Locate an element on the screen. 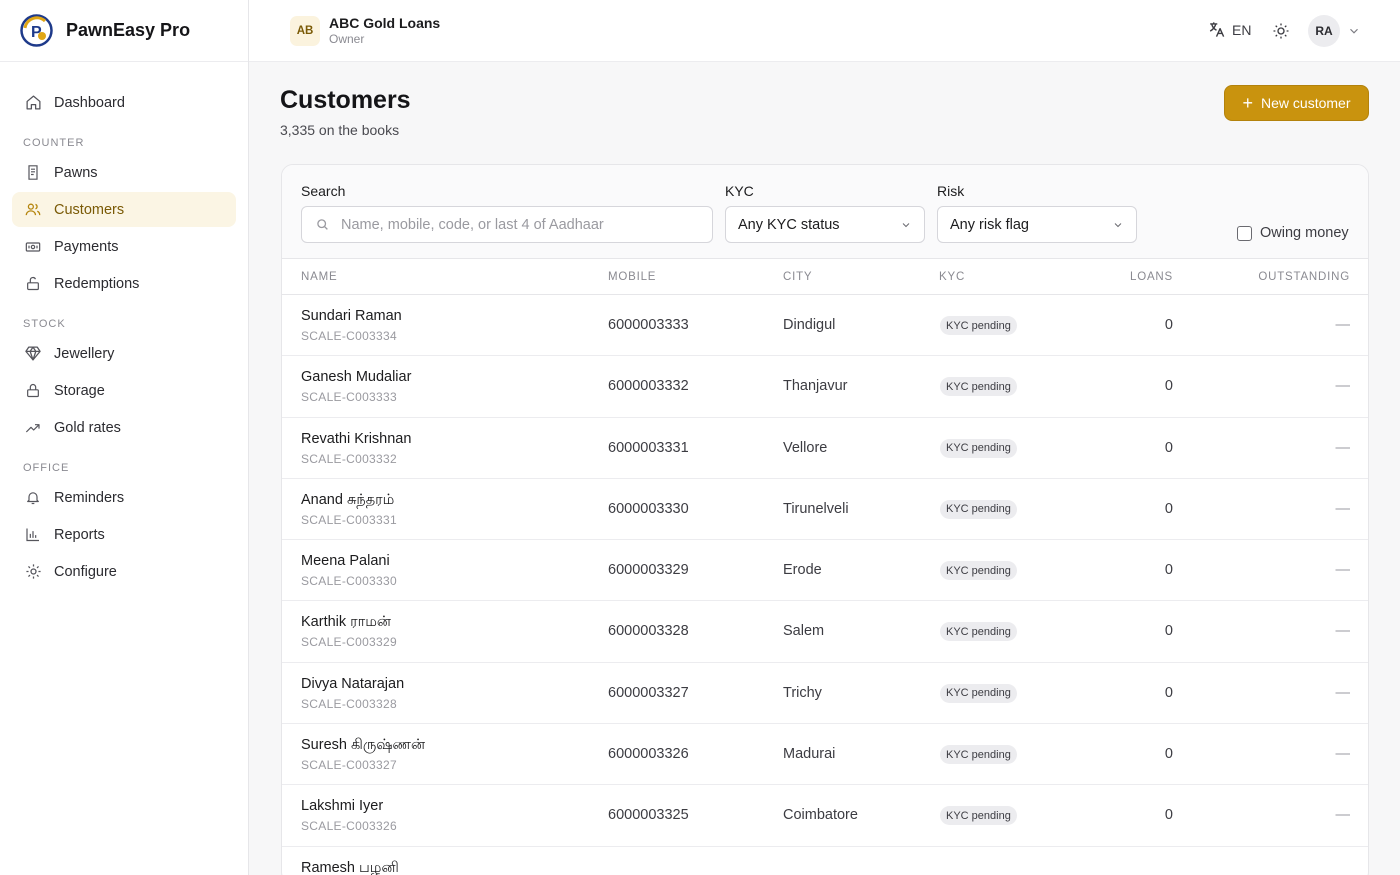 This screenshot has width=1400, height=875. sidebar-item-label: Reminders is located at coordinates (89, 497).